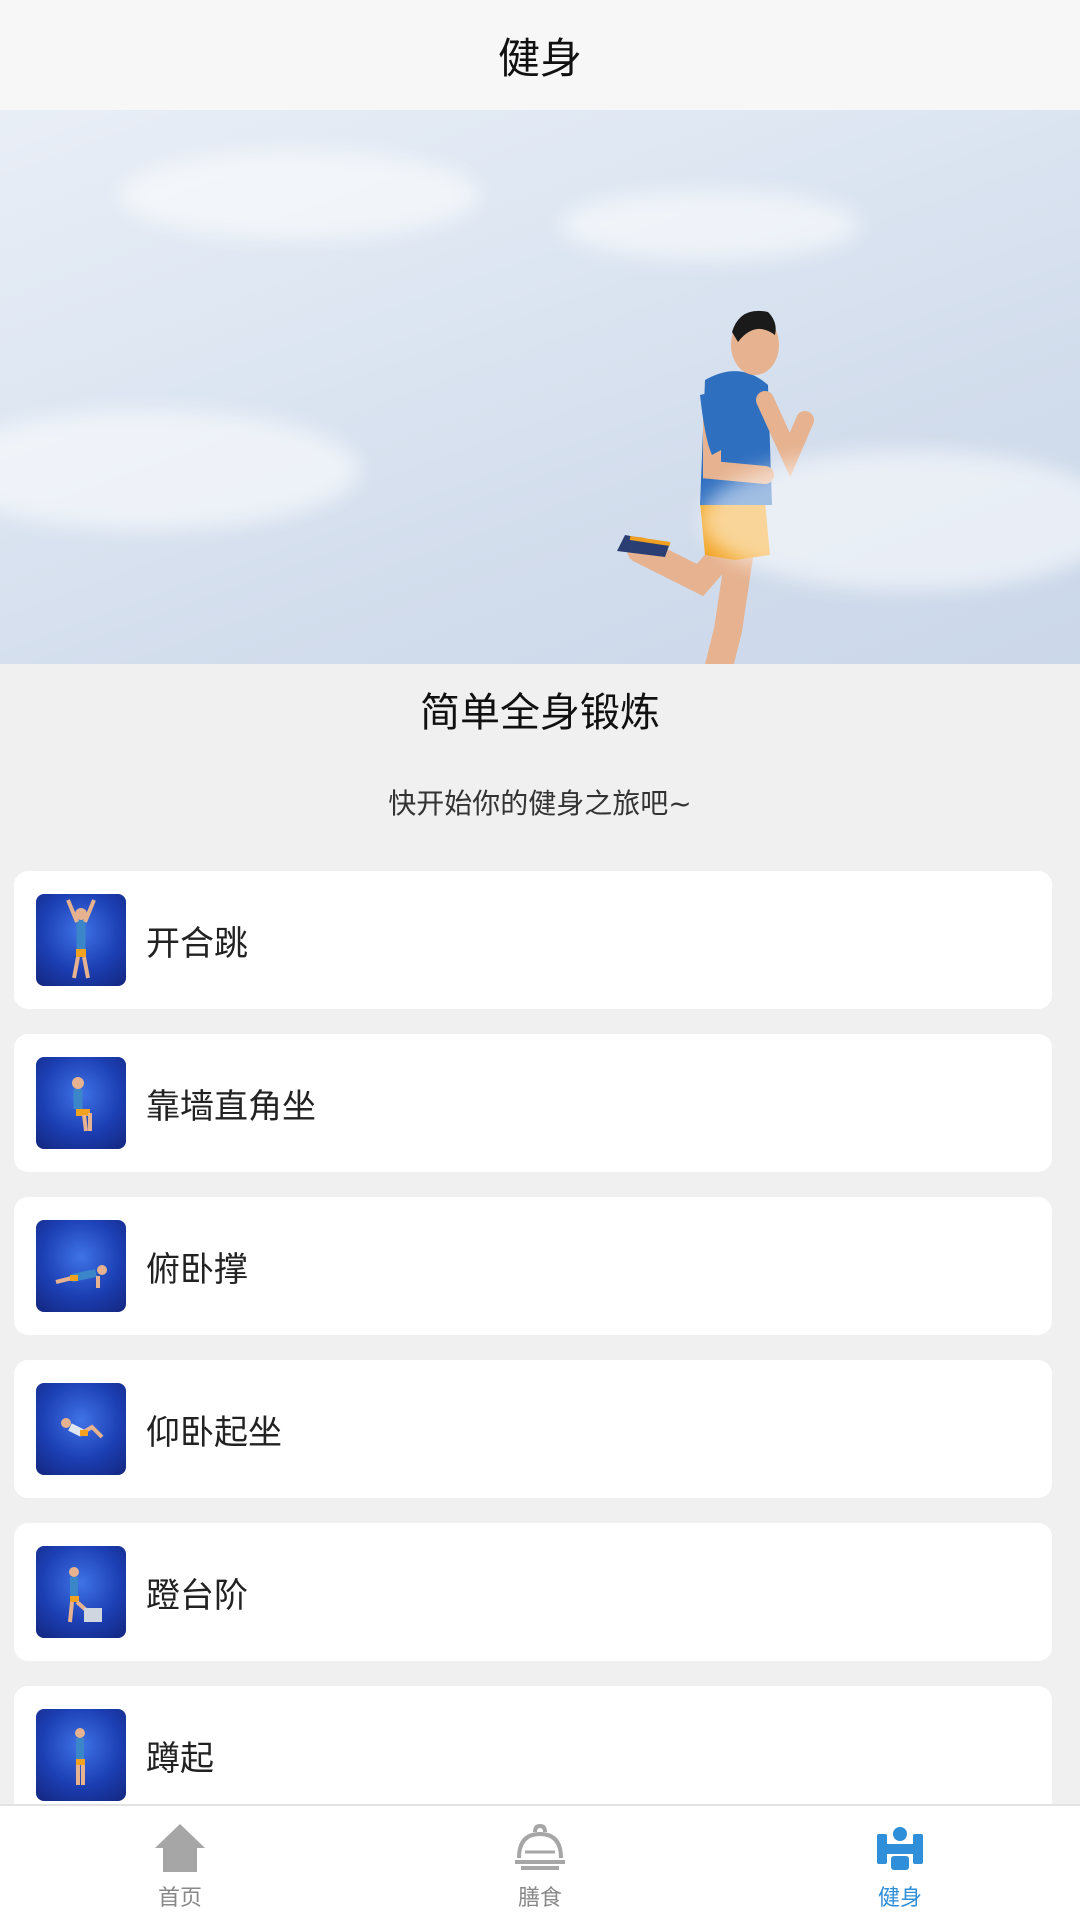 This screenshot has height=1920, width=1080. I want to click on exercise-item-sit-up: 仰卧起坐, so click(533, 1429).